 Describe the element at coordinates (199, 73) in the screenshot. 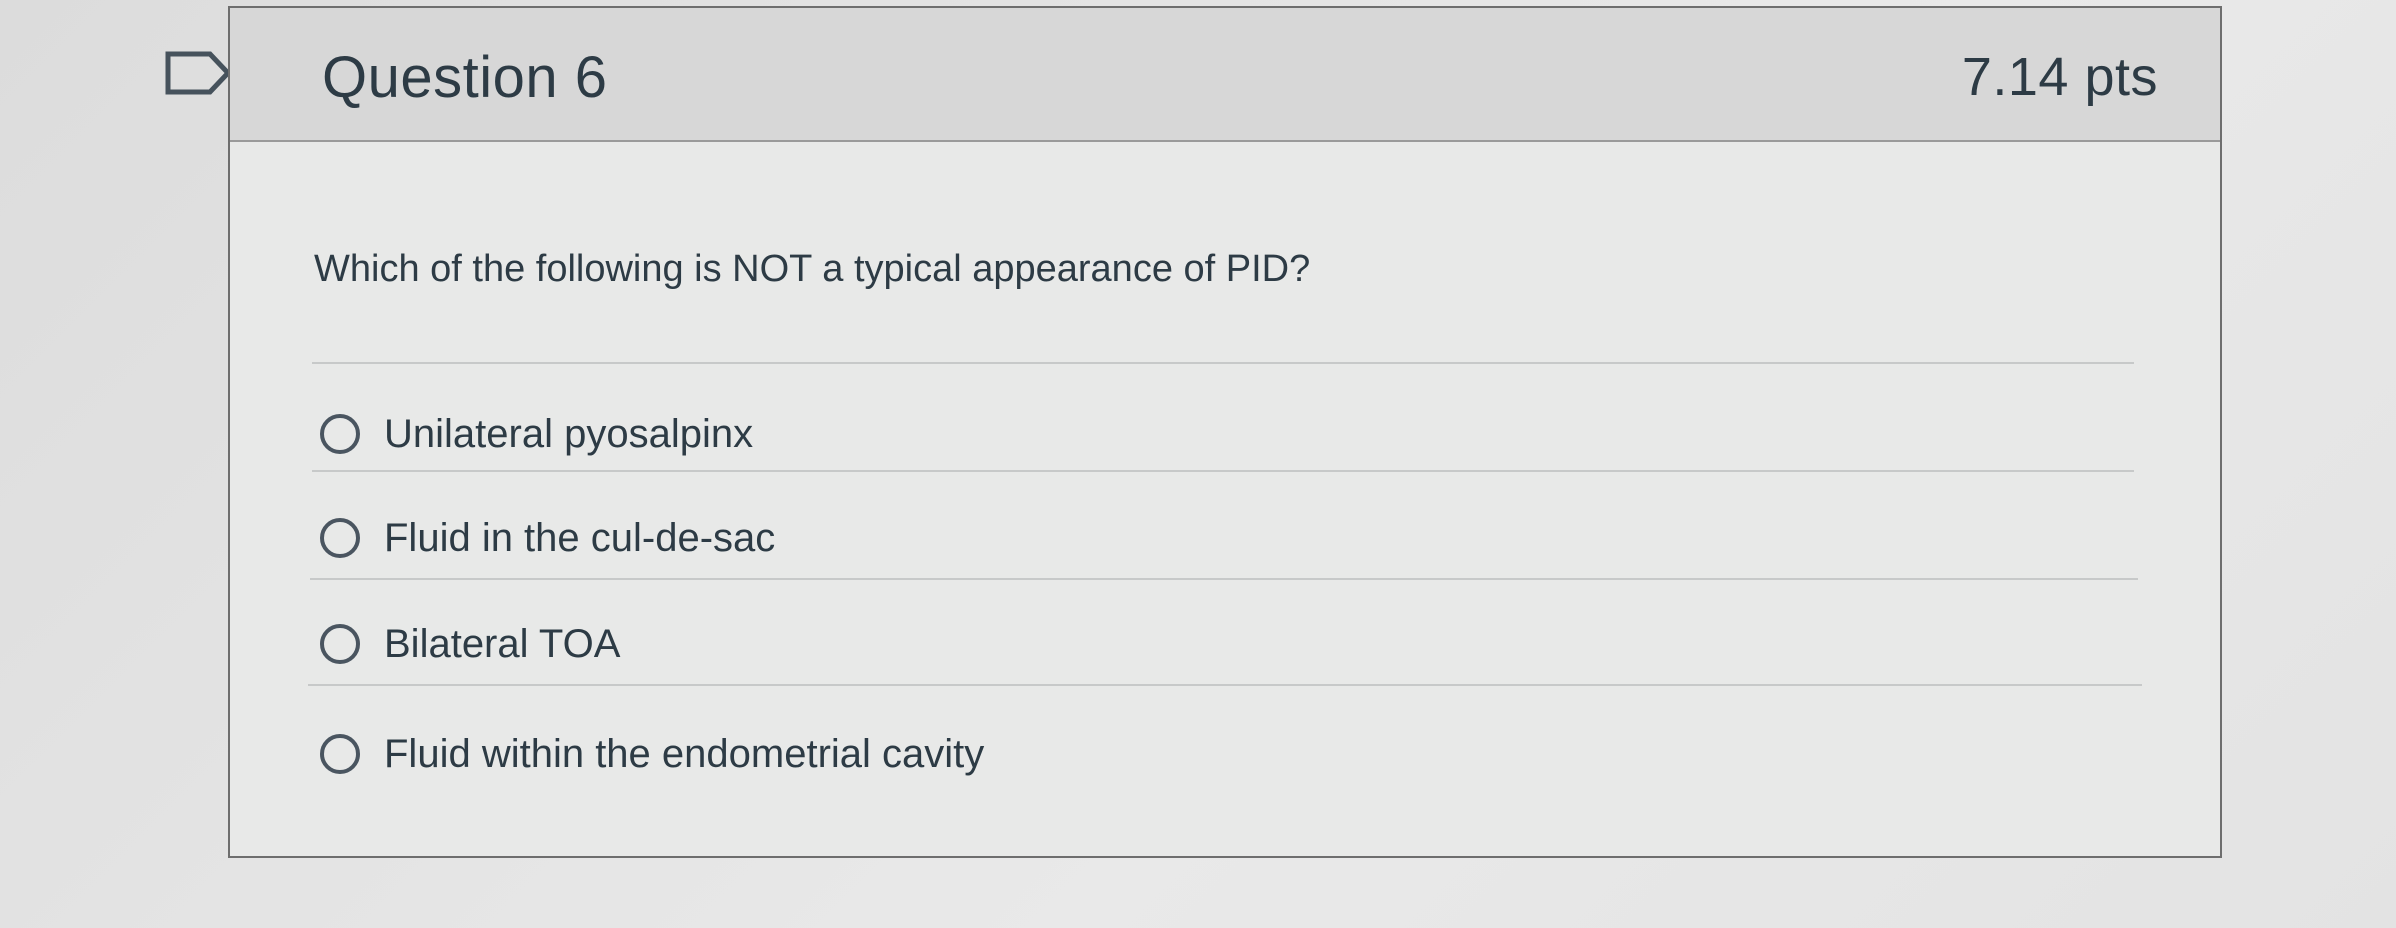

I see `flag-question-icon` at that location.